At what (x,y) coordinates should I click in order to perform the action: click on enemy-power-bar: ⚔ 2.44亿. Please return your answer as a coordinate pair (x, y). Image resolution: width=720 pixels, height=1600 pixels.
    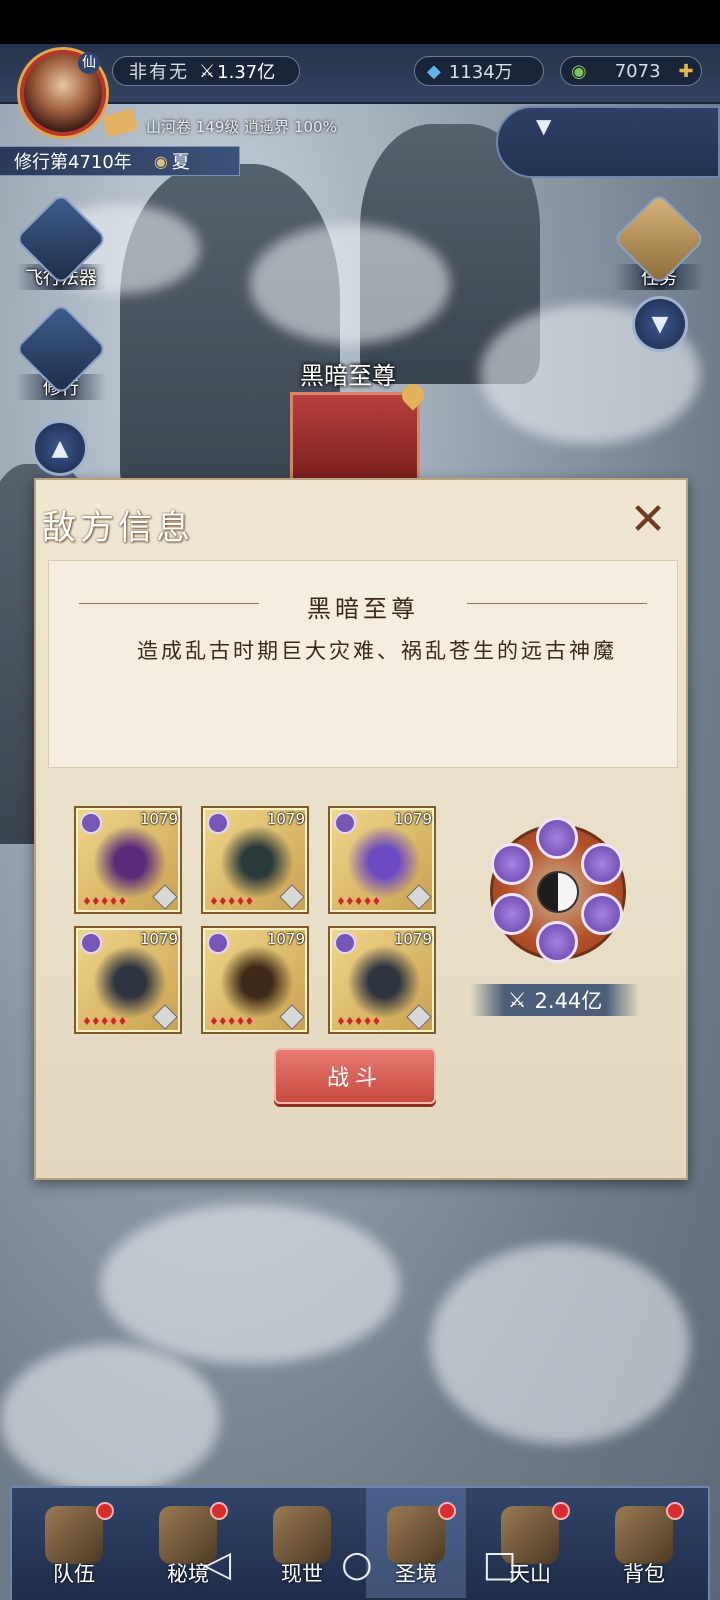
    Looking at the image, I should click on (555, 1000).